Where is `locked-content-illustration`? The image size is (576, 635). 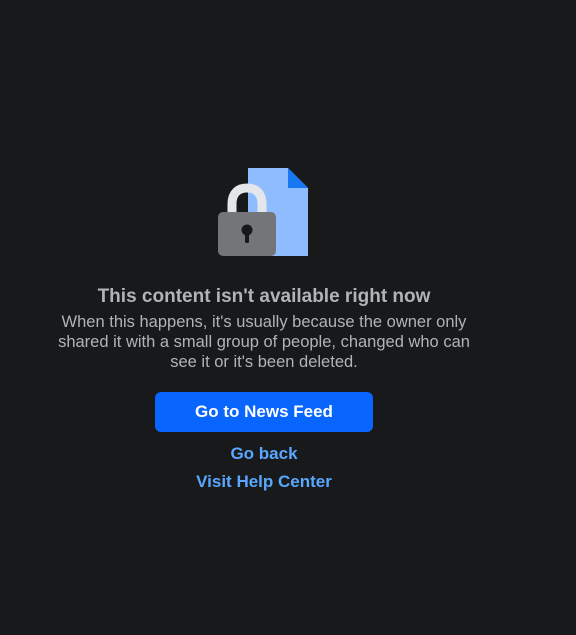
locked-content-illustration is located at coordinates (263, 212).